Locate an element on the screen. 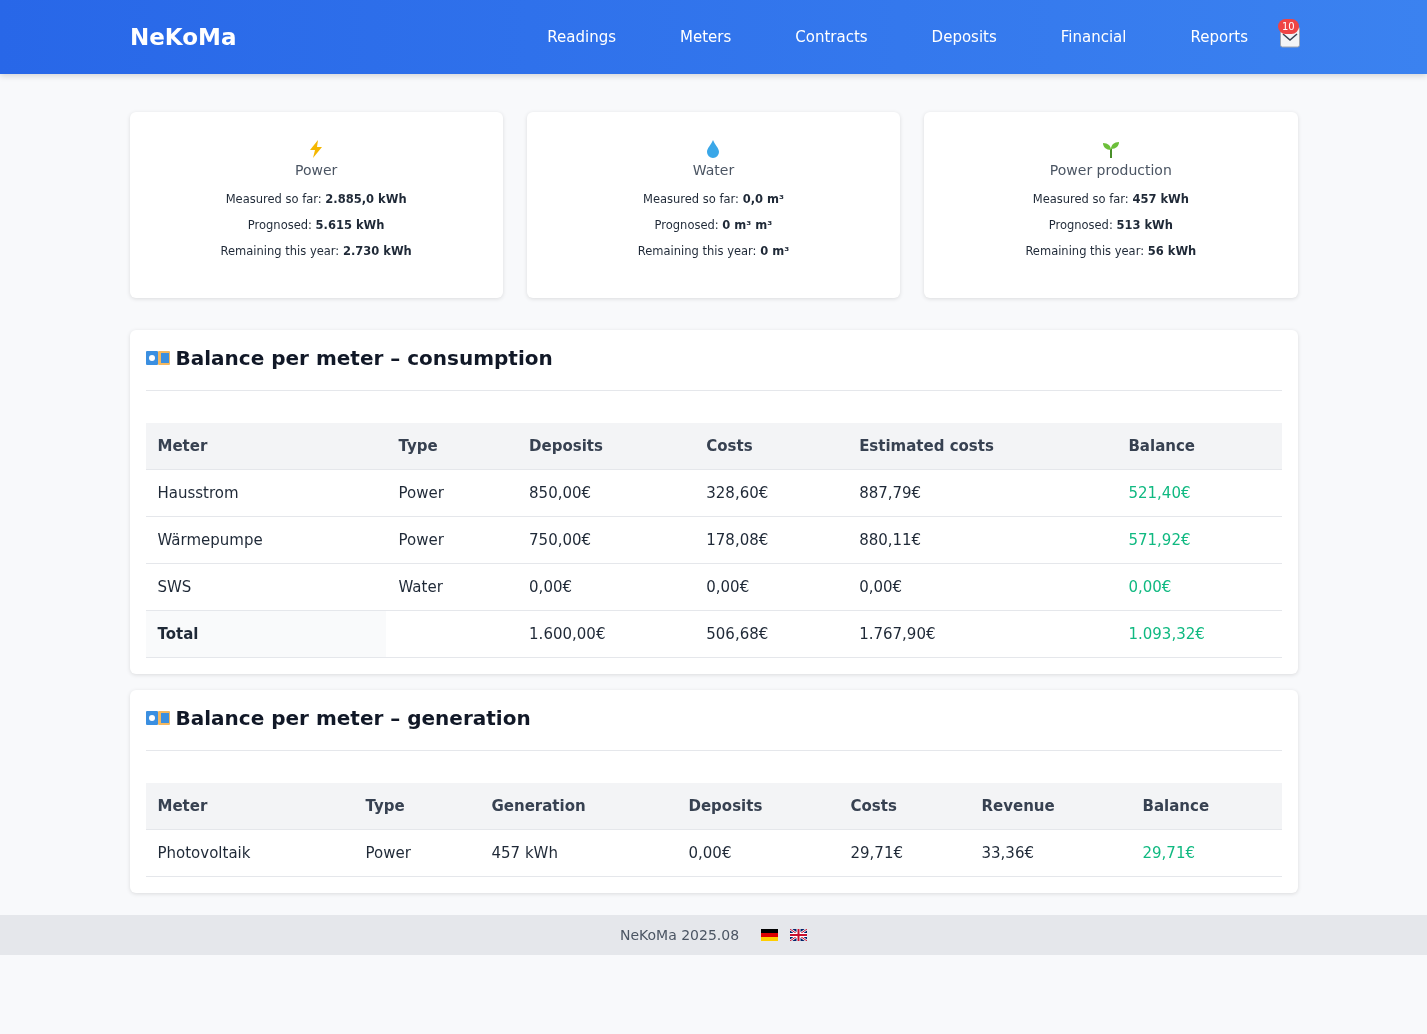 The image size is (1427, 1034). brand-logo: NeKoMa is located at coordinates (307, 37).